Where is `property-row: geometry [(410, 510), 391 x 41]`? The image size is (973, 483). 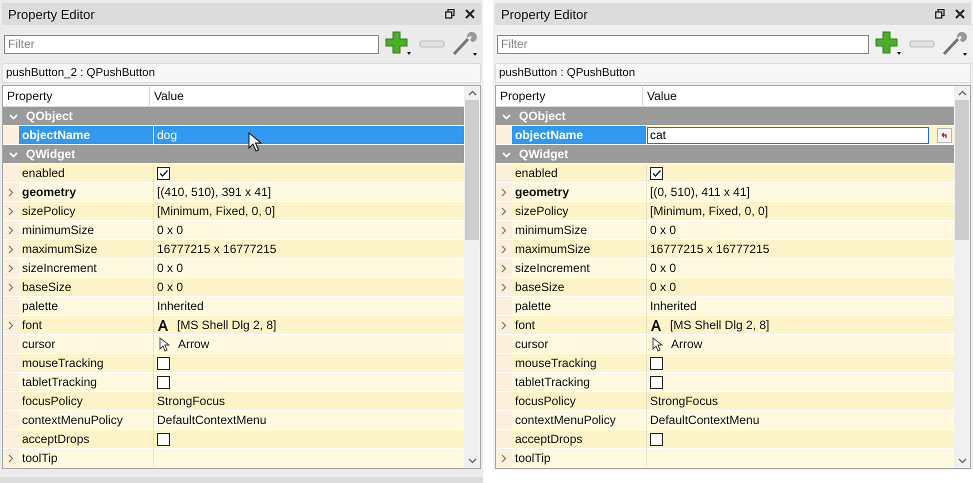 property-row: geometry [(410, 510), 391 x 41] is located at coordinates (233, 192).